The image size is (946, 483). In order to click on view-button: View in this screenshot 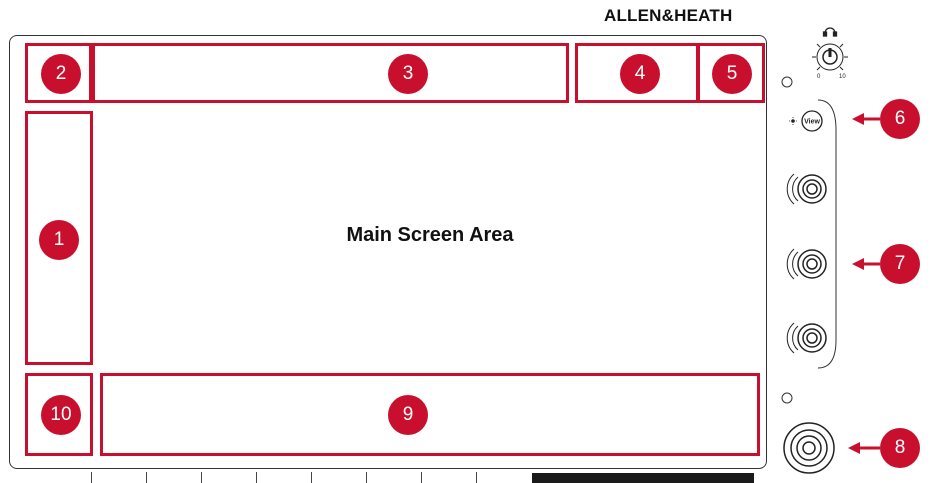, I will do `click(812, 121)`.